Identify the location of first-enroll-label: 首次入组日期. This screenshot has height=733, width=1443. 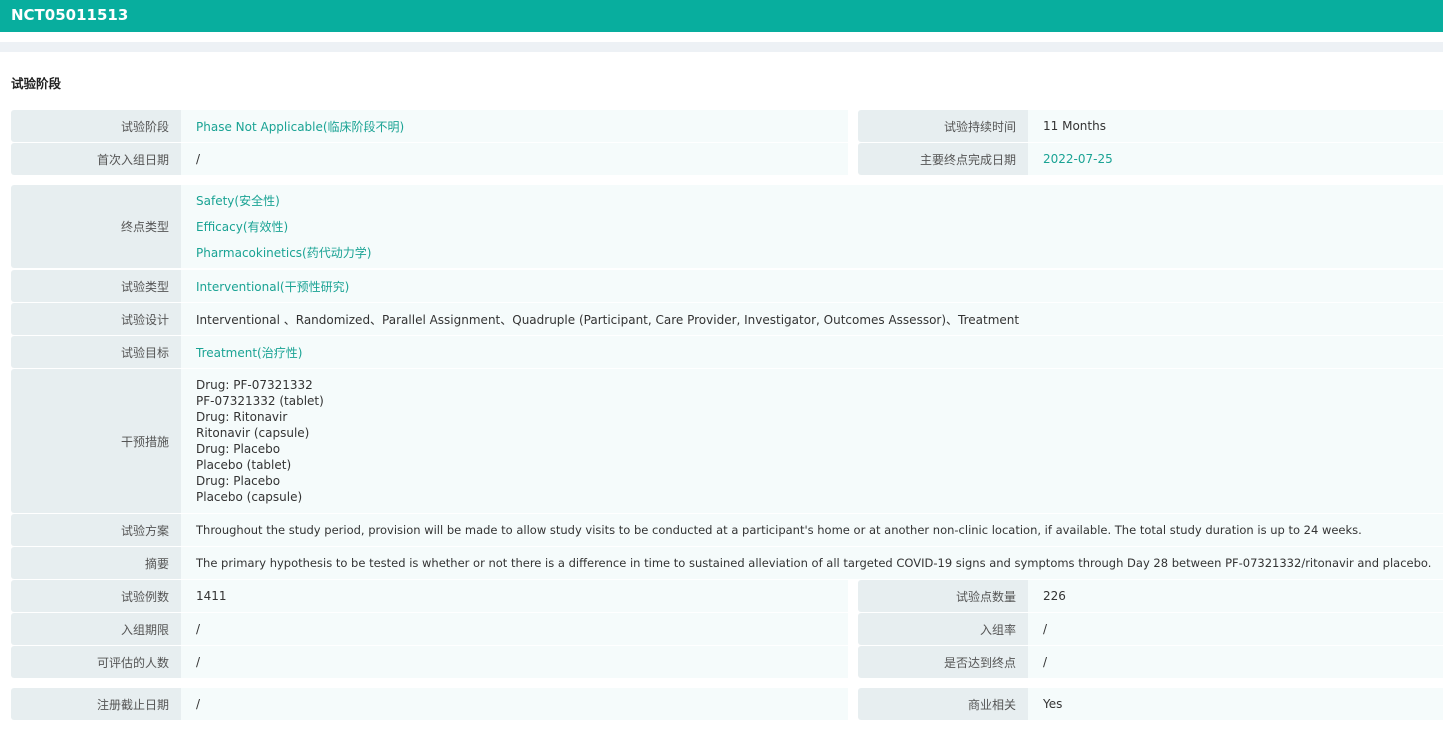
(96, 159).